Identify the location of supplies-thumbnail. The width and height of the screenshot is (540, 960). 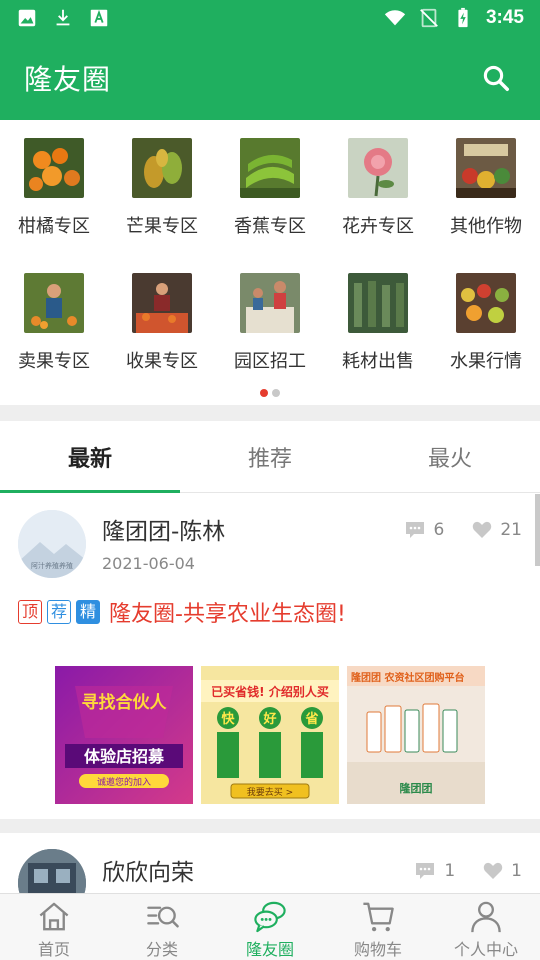
(378, 303).